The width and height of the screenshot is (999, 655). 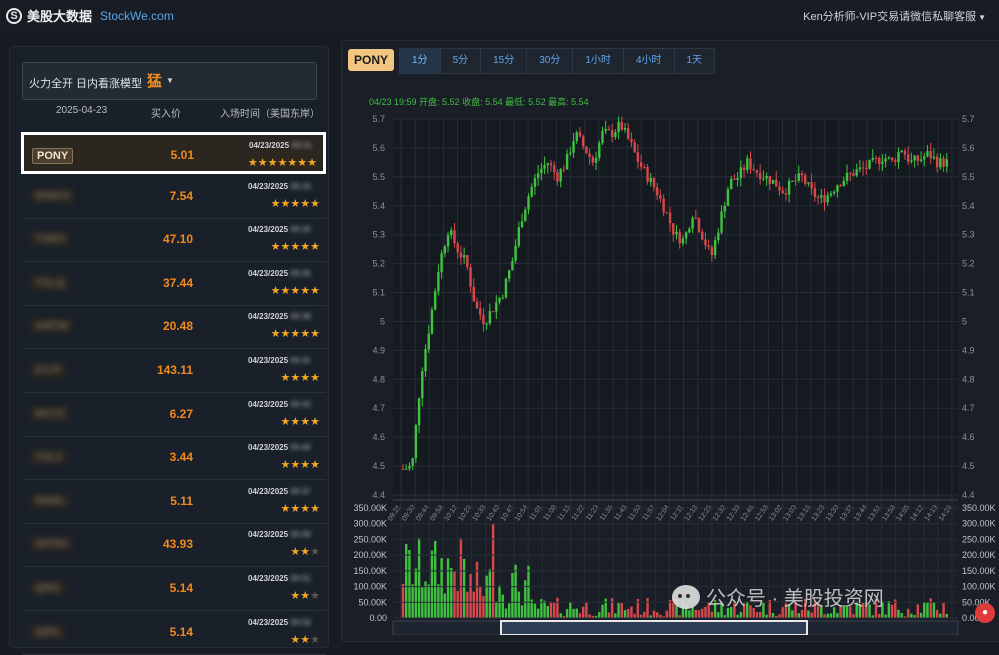 What do you see at coordinates (423, 513) in the screenshot?
I see `time-tick: 09:44` at bounding box center [423, 513].